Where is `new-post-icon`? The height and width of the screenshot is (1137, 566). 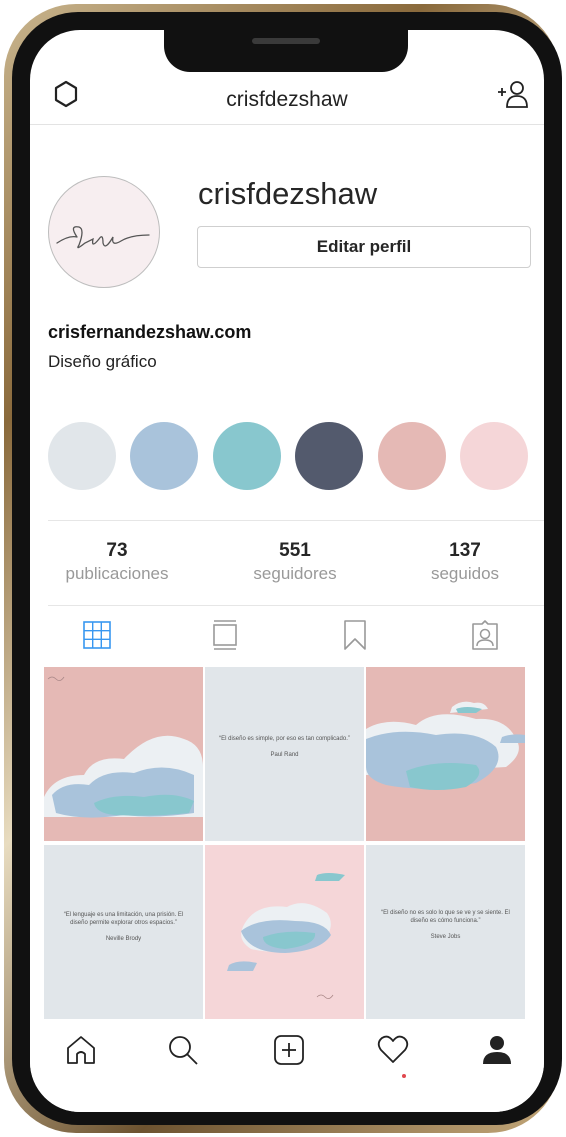
new-post-icon is located at coordinates (289, 1050).